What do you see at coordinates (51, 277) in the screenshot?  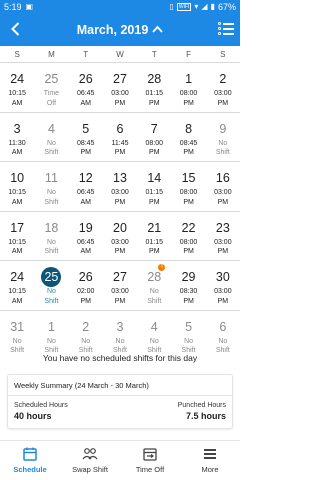 I see `day-number: 25` at bounding box center [51, 277].